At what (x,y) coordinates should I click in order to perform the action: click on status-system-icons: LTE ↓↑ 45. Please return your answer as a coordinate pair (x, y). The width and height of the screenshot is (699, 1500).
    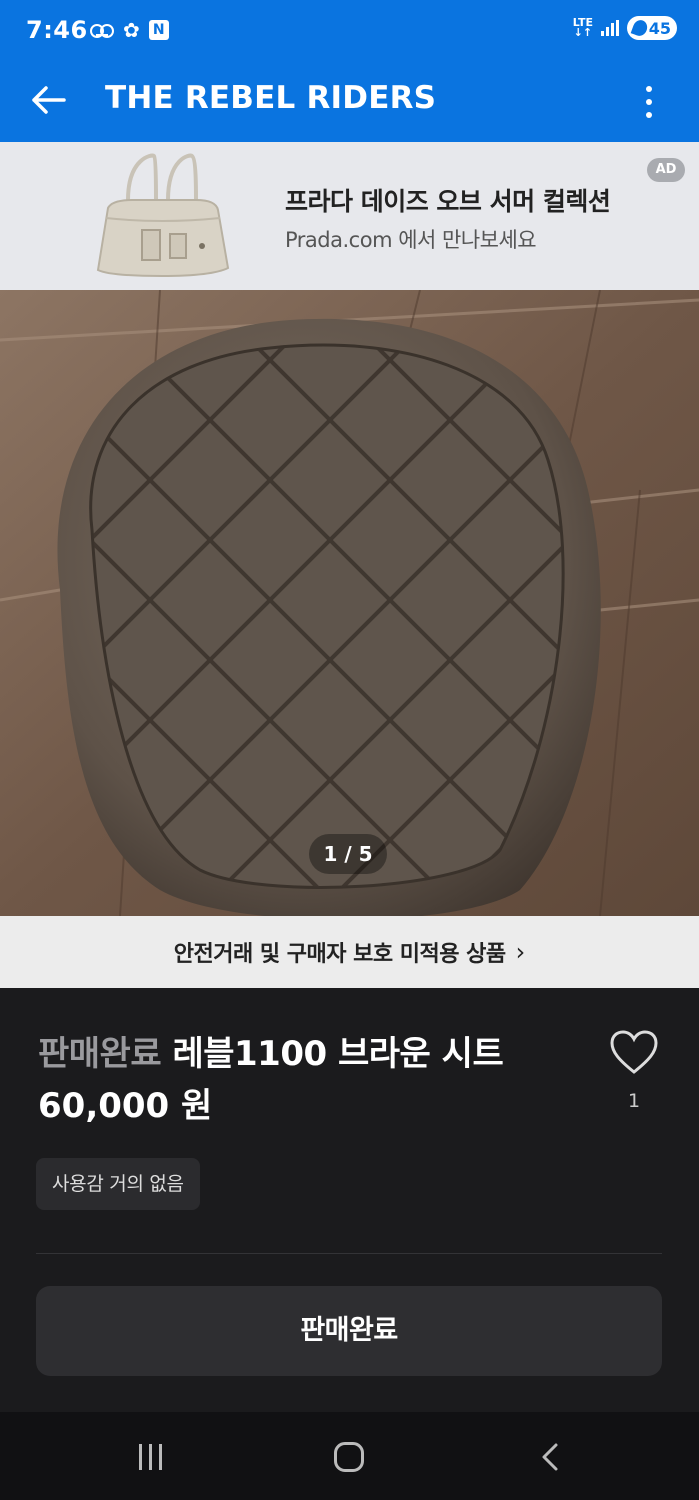
    Looking at the image, I should click on (625, 28).